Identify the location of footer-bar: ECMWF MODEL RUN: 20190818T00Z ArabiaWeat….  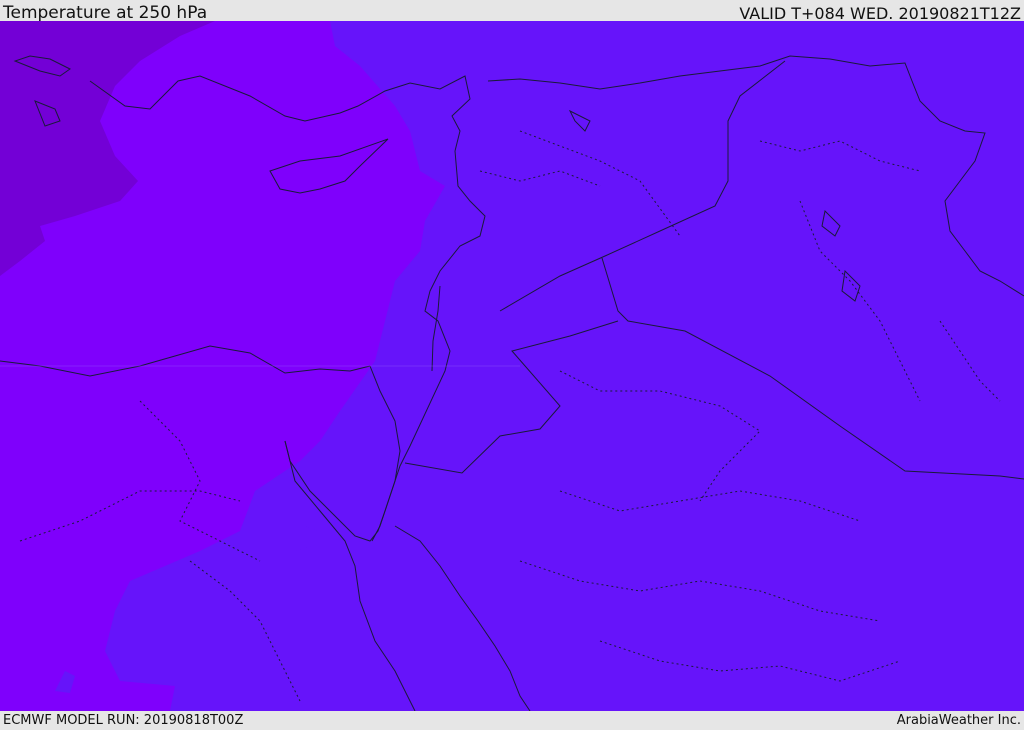
(512, 720).